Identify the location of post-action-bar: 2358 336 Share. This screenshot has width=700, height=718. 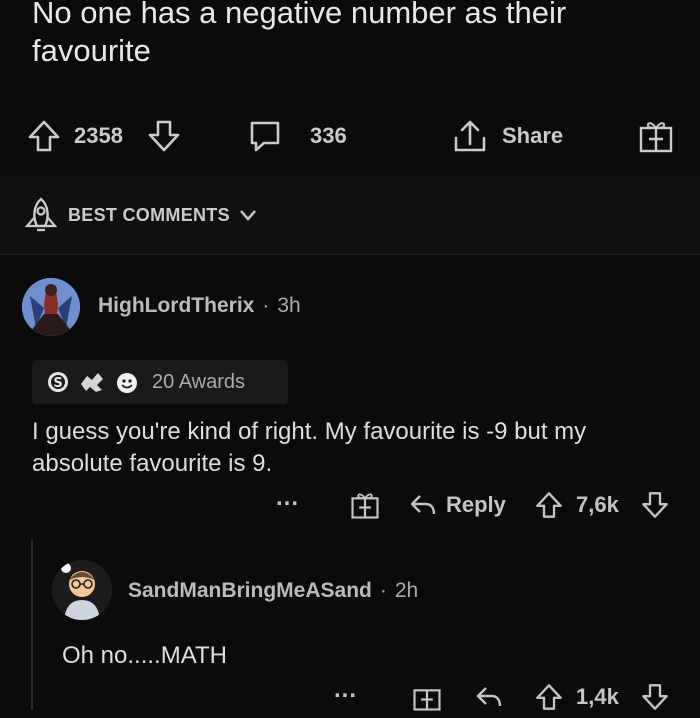
(350, 136).